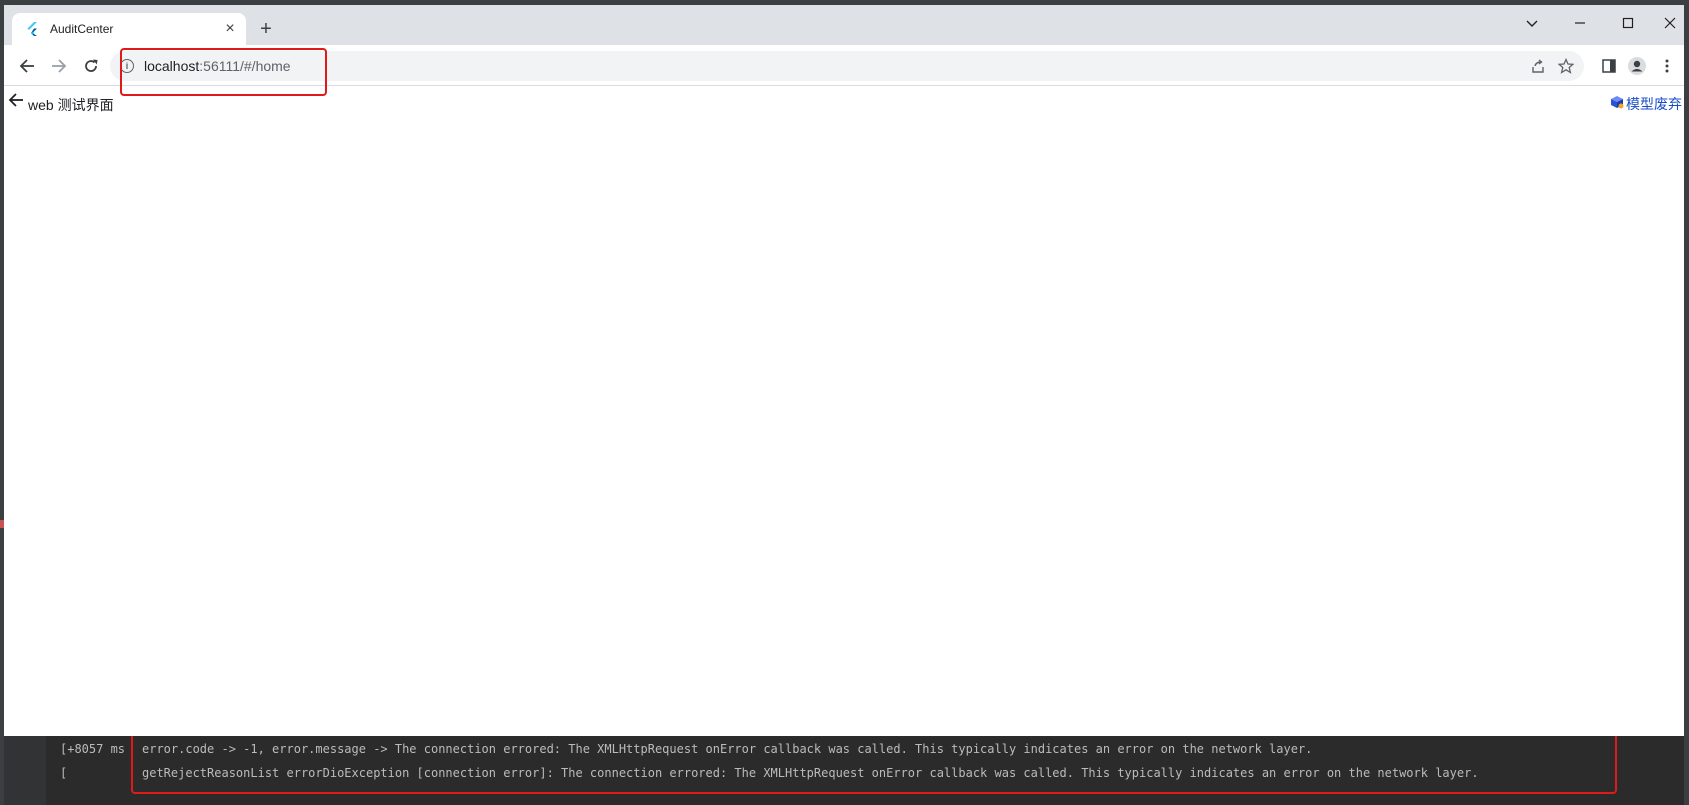 This screenshot has width=1689, height=805. I want to click on console-line-prefix-2: [, so click(64, 773).